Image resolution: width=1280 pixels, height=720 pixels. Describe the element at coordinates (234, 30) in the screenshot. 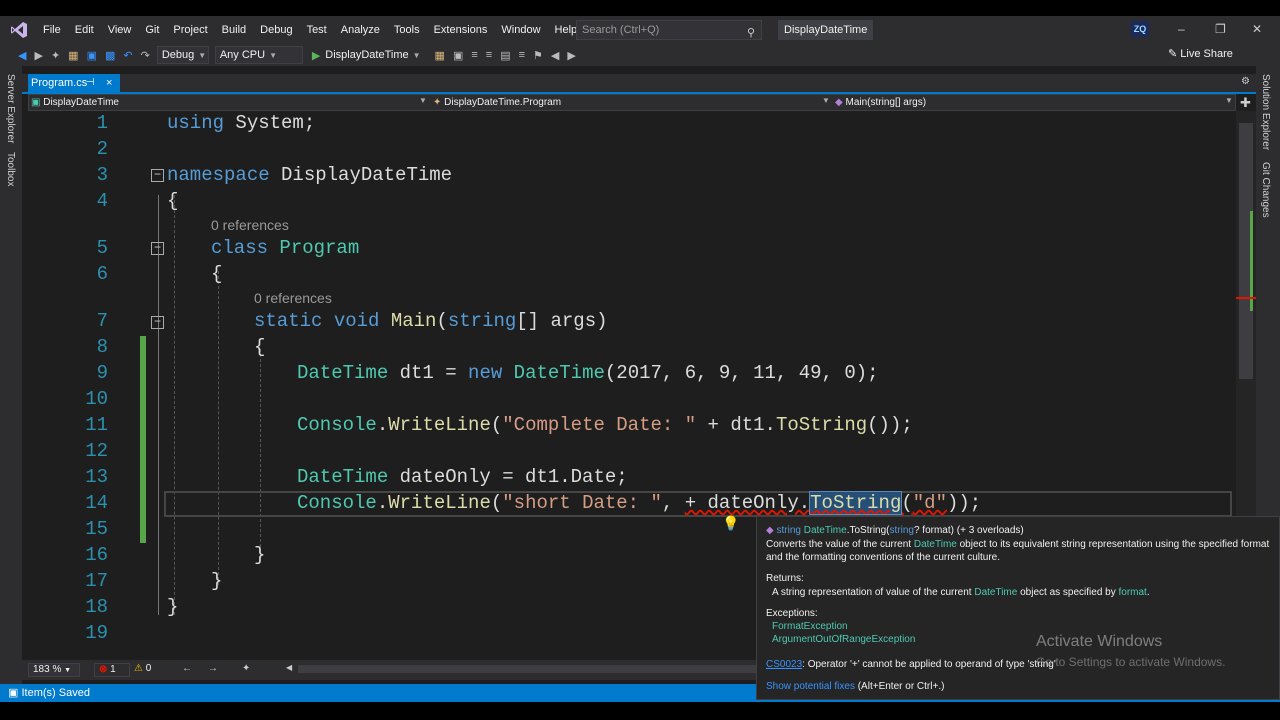

I see `menu-build: Build` at that location.